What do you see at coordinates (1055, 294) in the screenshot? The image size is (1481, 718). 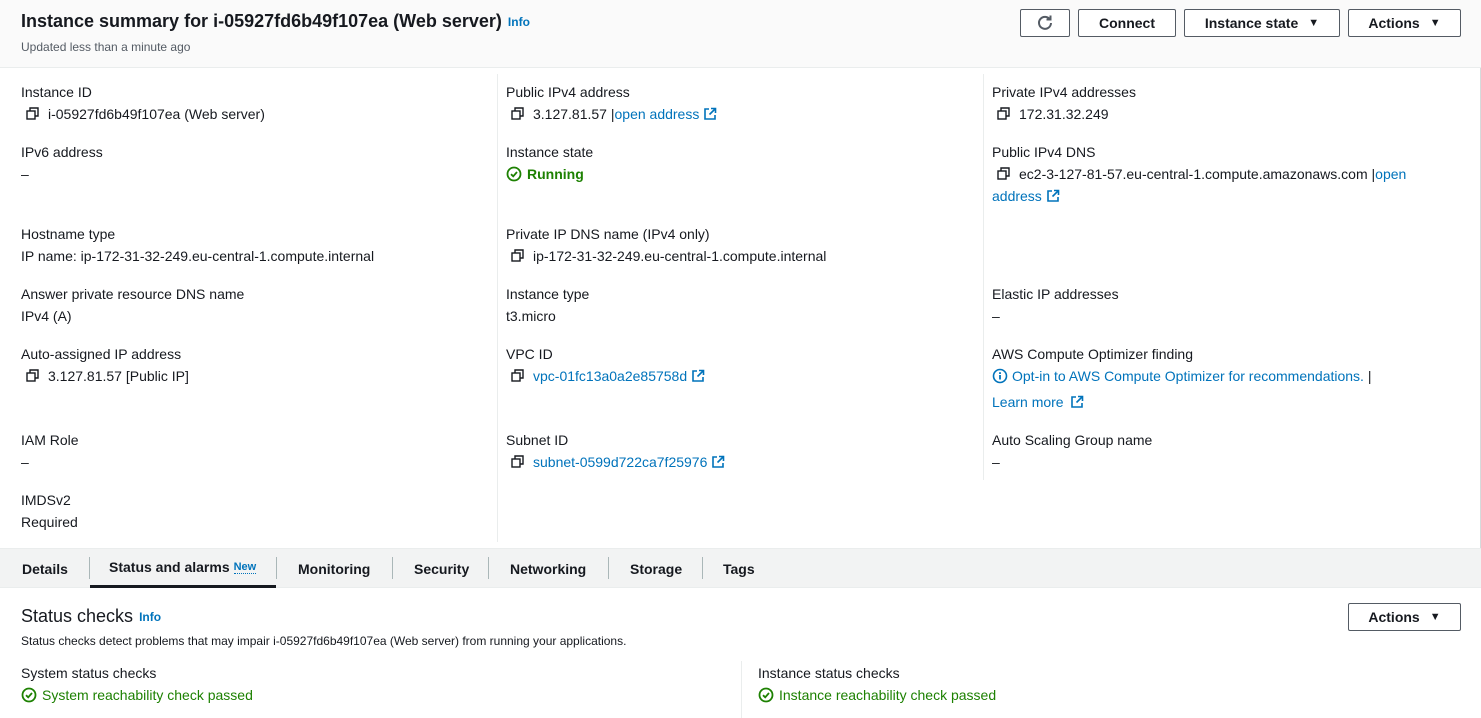 I see `elastic-ip-label: Elastic IP addresses` at bounding box center [1055, 294].